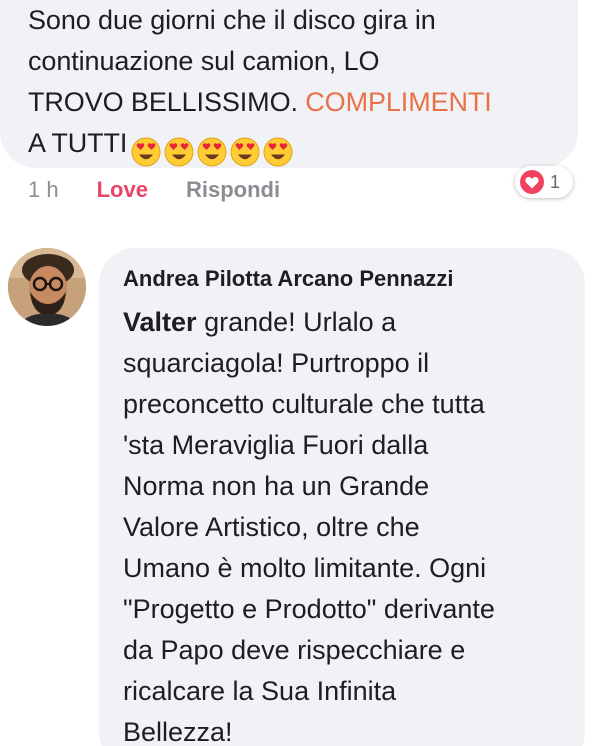  I want to click on comment-line-text: TROVO BELLISSIMO., so click(163, 102).